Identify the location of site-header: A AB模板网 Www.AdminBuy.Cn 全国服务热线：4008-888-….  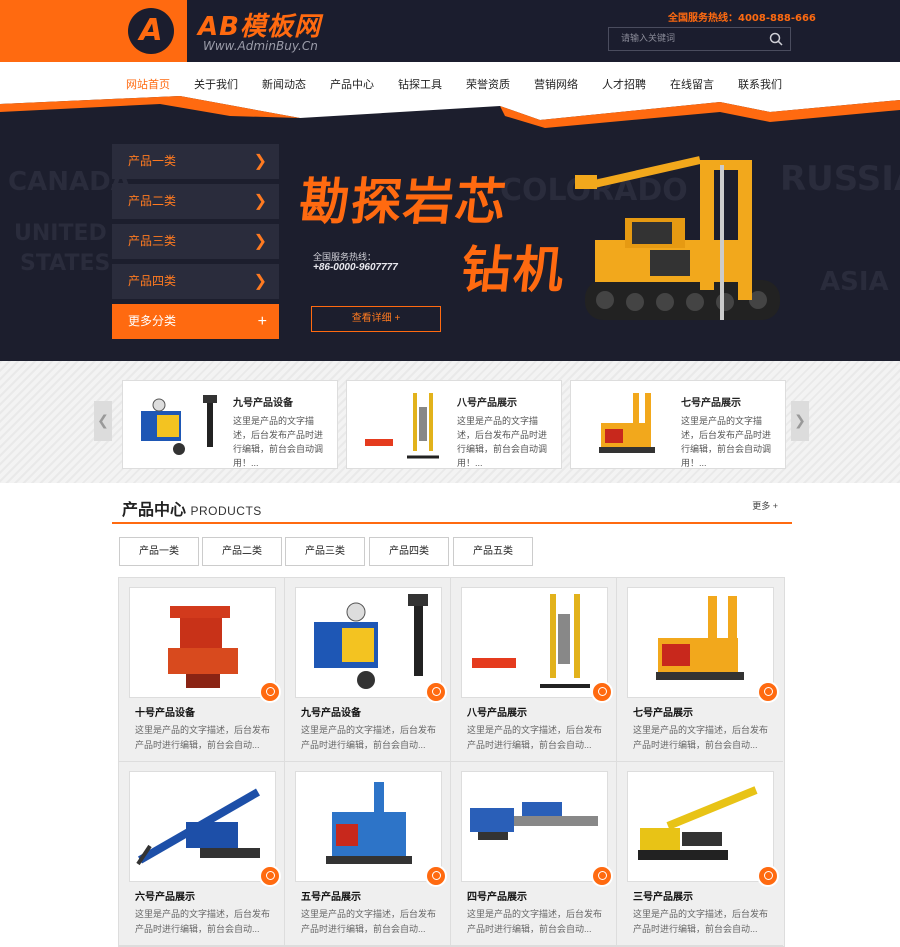
(450, 31).